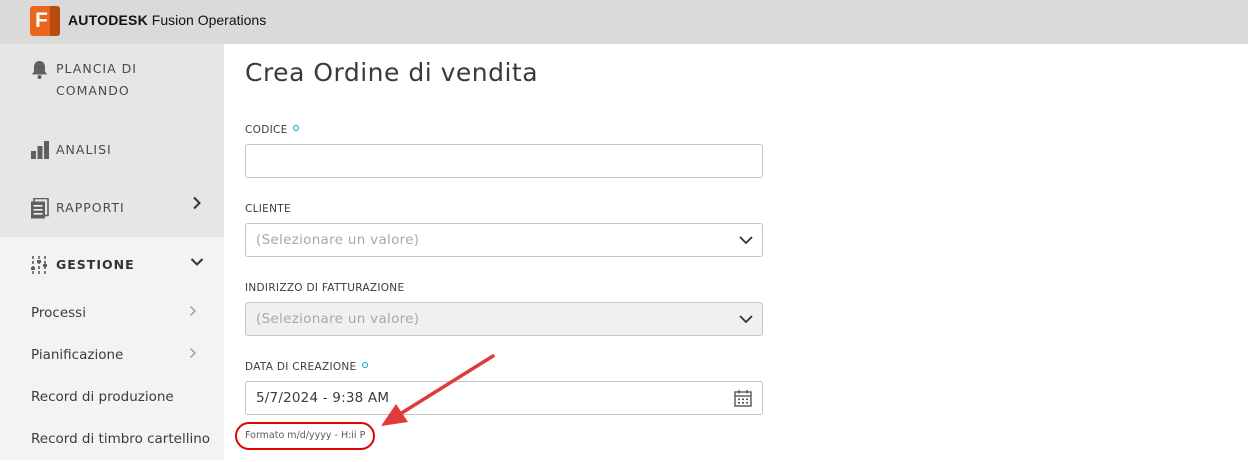  What do you see at coordinates (338, 319) in the screenshot?
I see `indirizzo-placeholder: (Selezionare un valore)` at bounding box center [338, 319].